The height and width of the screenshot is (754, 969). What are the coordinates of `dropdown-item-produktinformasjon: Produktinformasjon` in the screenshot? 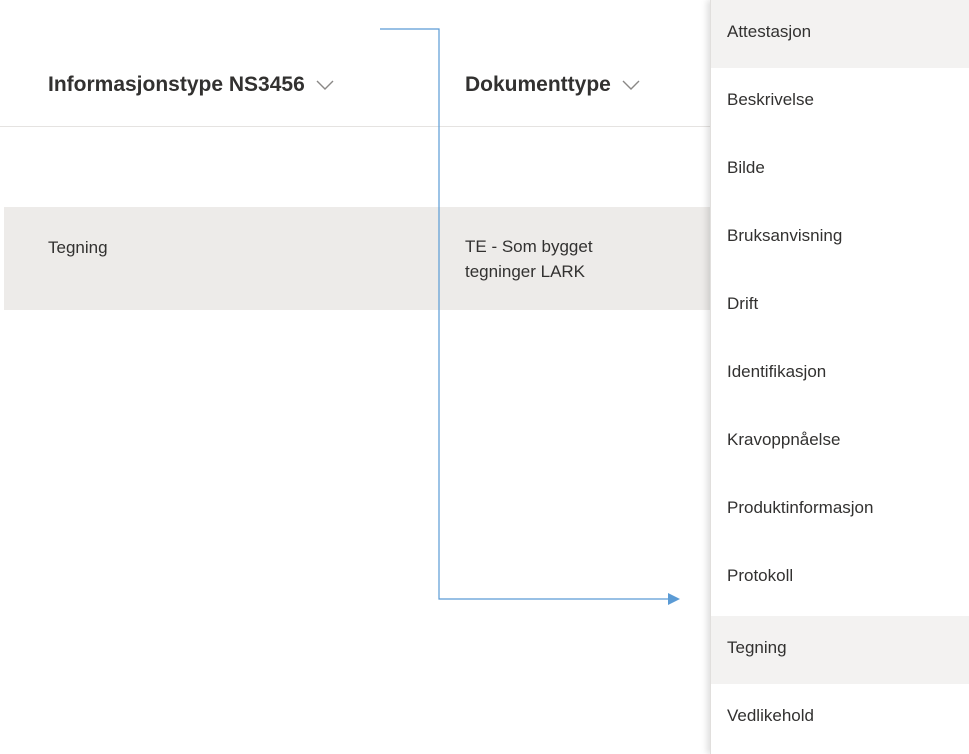 It's located at (840, 510).